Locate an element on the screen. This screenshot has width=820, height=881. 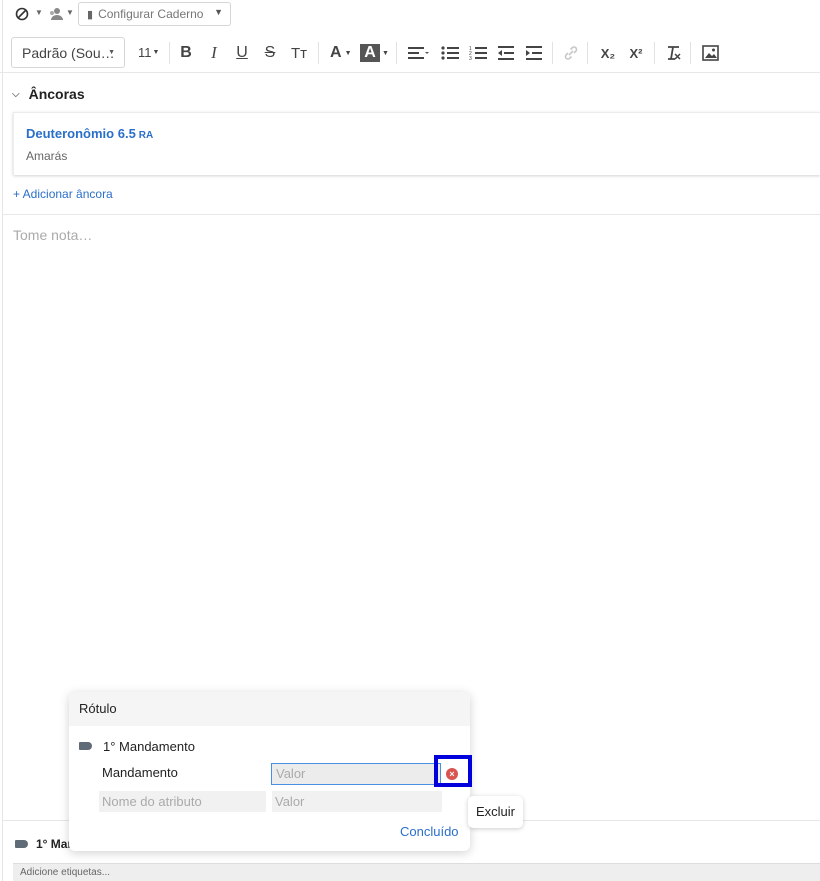
align-button is located at coordinates (418, 53).